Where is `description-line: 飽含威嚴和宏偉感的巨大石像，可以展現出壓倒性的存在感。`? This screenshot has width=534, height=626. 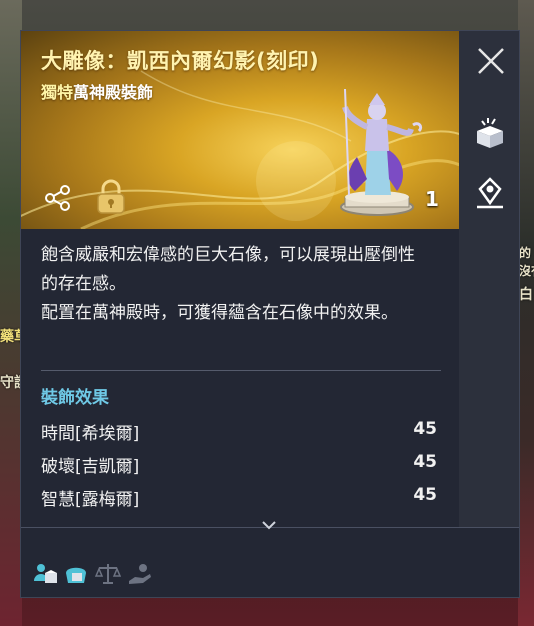 description-line: 飽含威嚴和宏偉感的巨大石像，可以展現出壓倒性的存在感。 is located at coordinates (228, 269).